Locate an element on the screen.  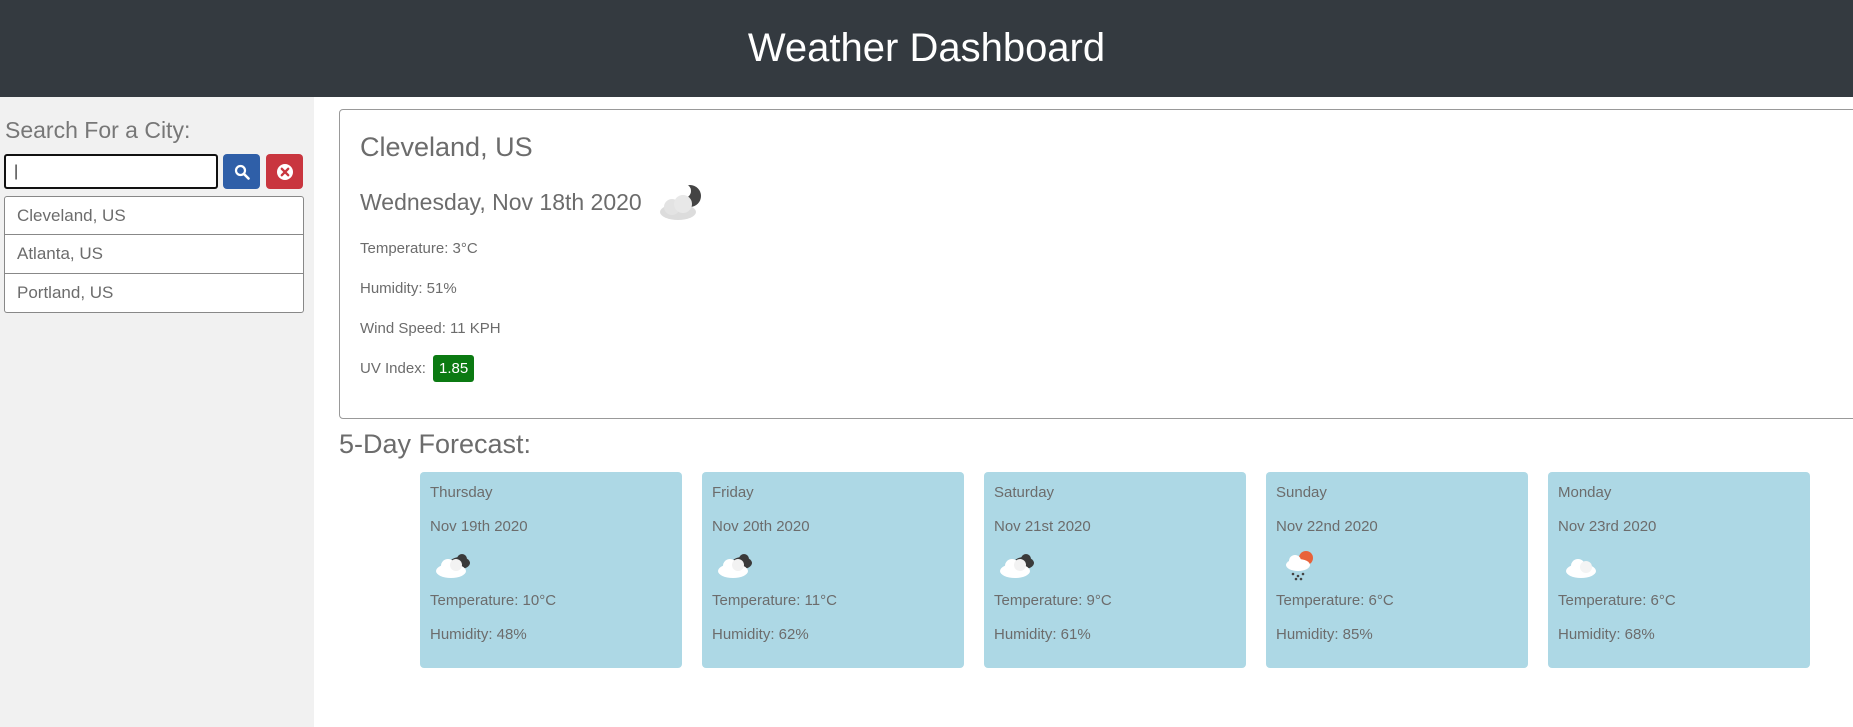
forecast-day: Sunday is located at coordinates (1301, 492).